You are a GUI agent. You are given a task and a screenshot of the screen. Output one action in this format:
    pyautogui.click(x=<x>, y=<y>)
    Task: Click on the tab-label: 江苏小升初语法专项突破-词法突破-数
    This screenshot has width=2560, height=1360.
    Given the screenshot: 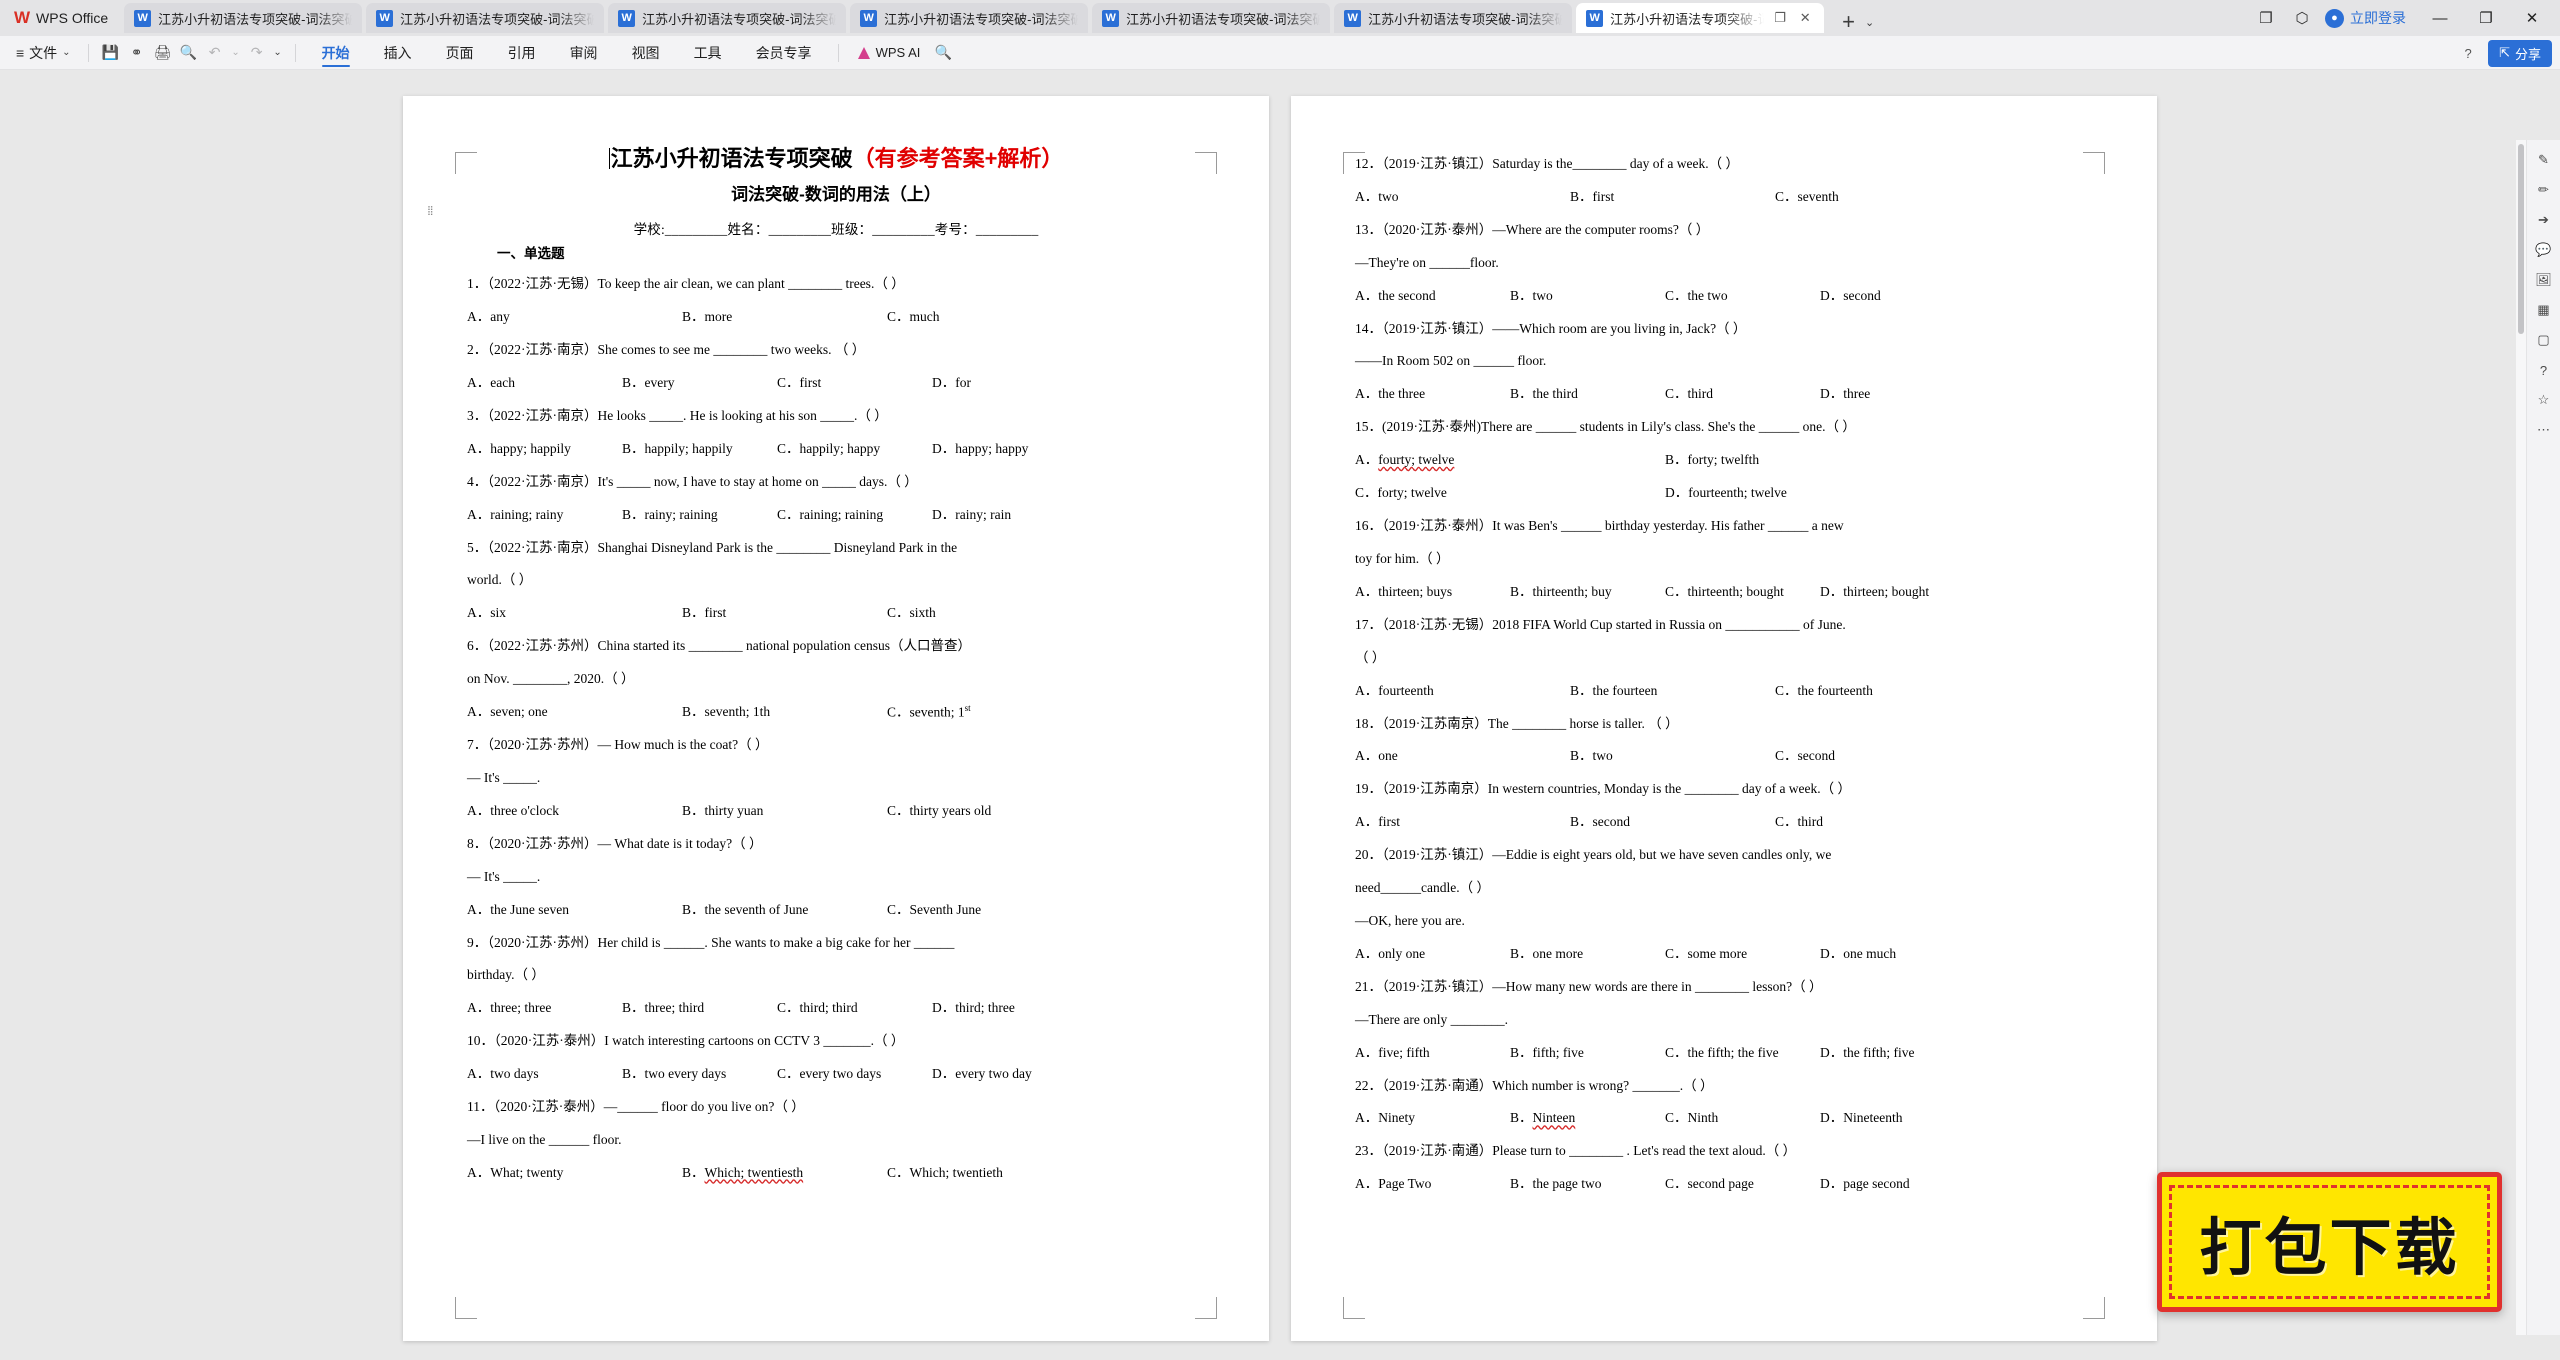 What is the action you would take?
    pyautogui.click(x=1465, y=19)
    